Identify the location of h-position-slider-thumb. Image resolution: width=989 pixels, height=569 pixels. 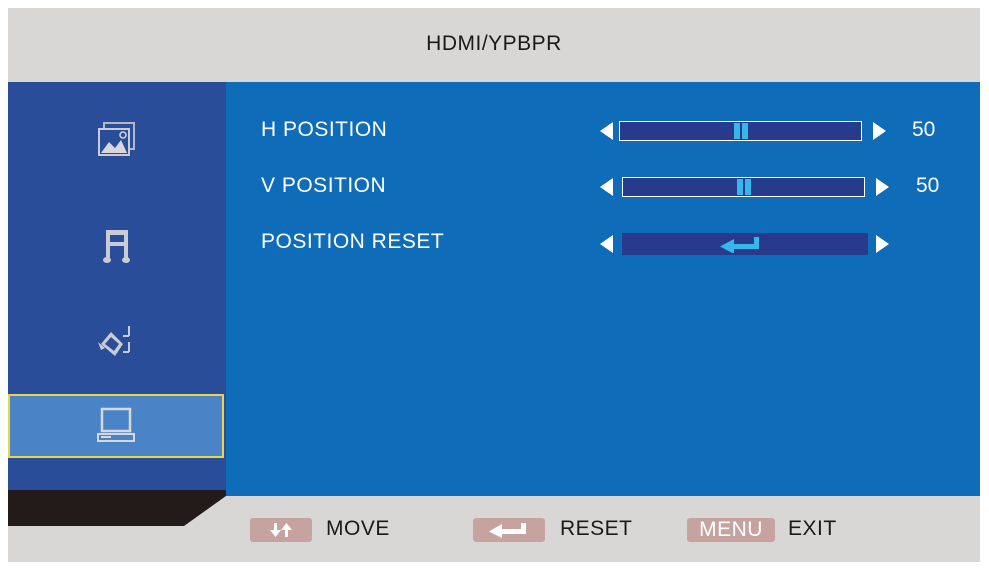
(741, 131).